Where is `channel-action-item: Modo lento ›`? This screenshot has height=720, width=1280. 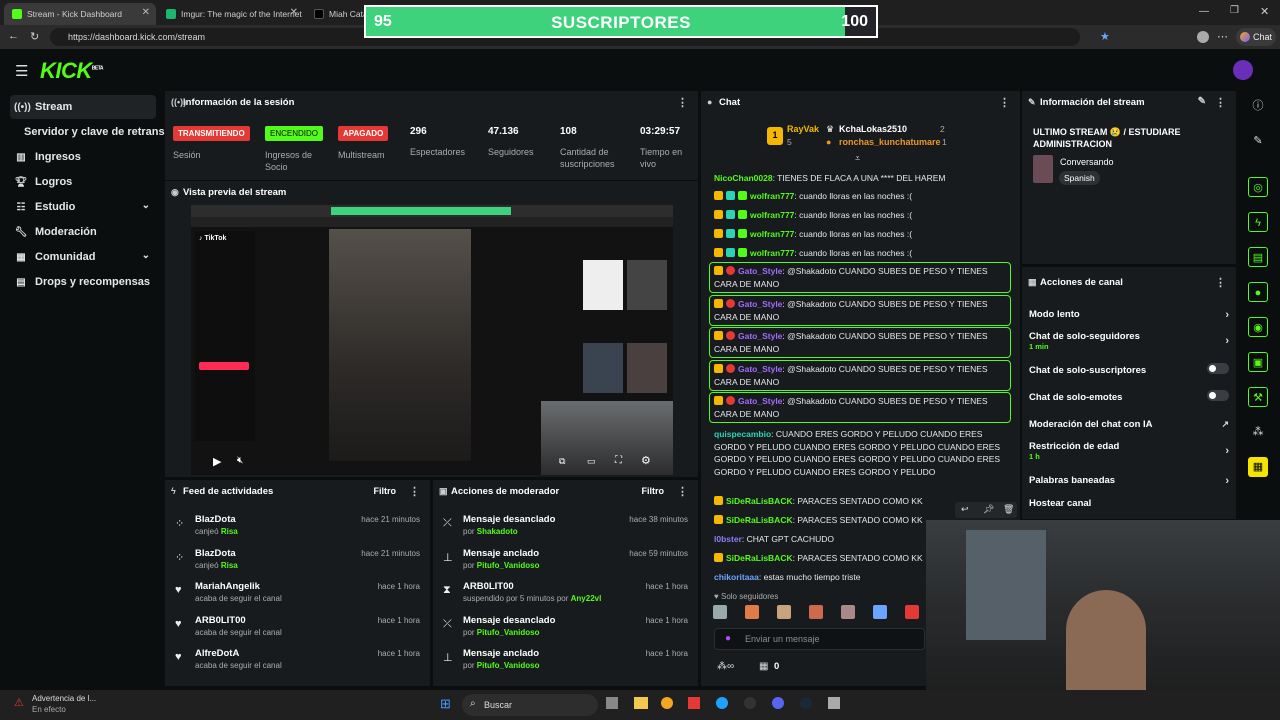
channel-action-item: Modo lento › is located at coordinates (1129, 315).